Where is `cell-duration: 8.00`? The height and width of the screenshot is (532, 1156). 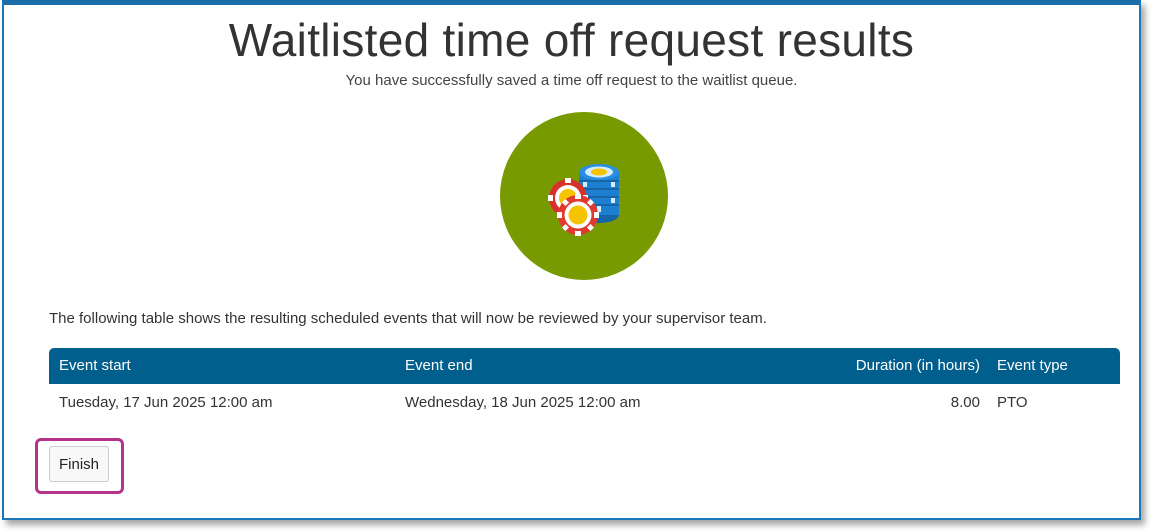
cell-duration: 8.00 is located at coordinates (965, 402).